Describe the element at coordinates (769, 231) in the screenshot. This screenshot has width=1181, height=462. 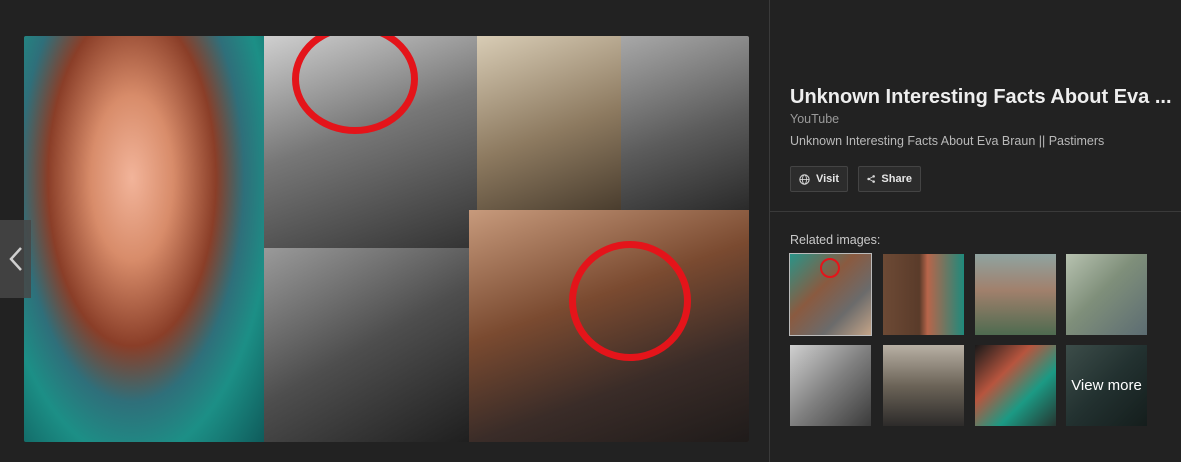
I see `panel-divider` at that location.